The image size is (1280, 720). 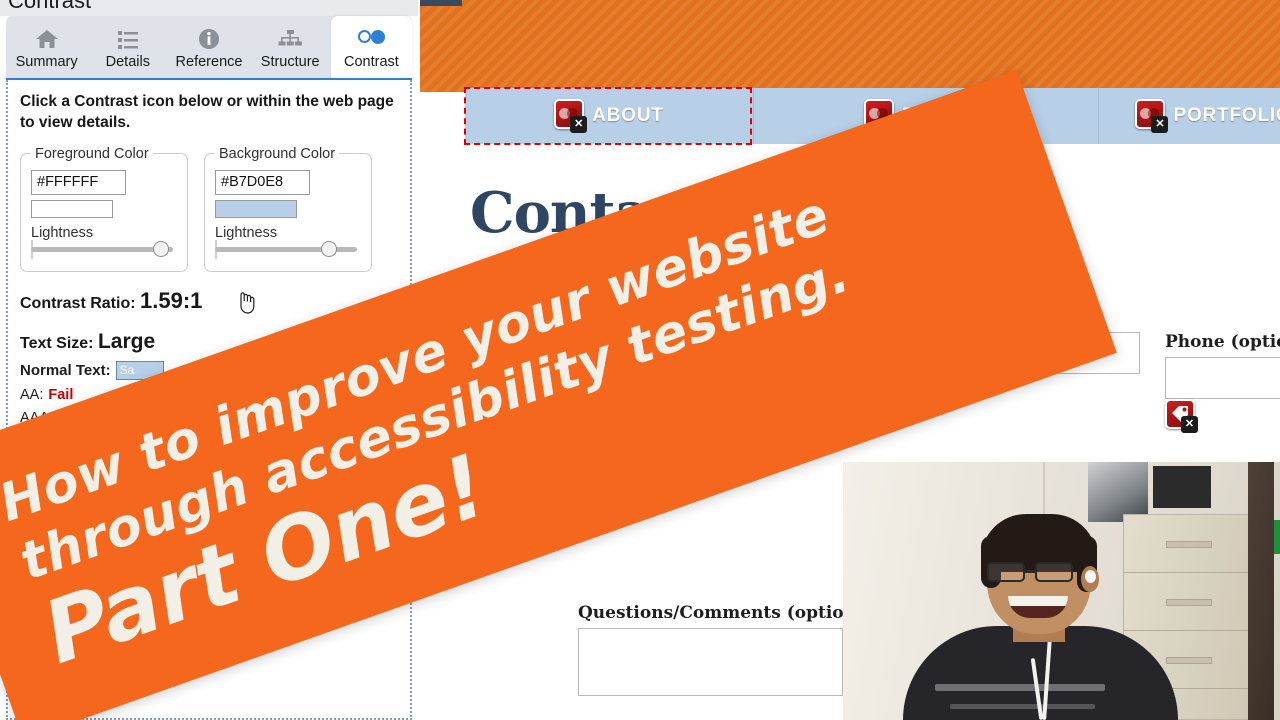 I want to click on background-hex-input: #B7D0E8, so click(x=262, y=182).